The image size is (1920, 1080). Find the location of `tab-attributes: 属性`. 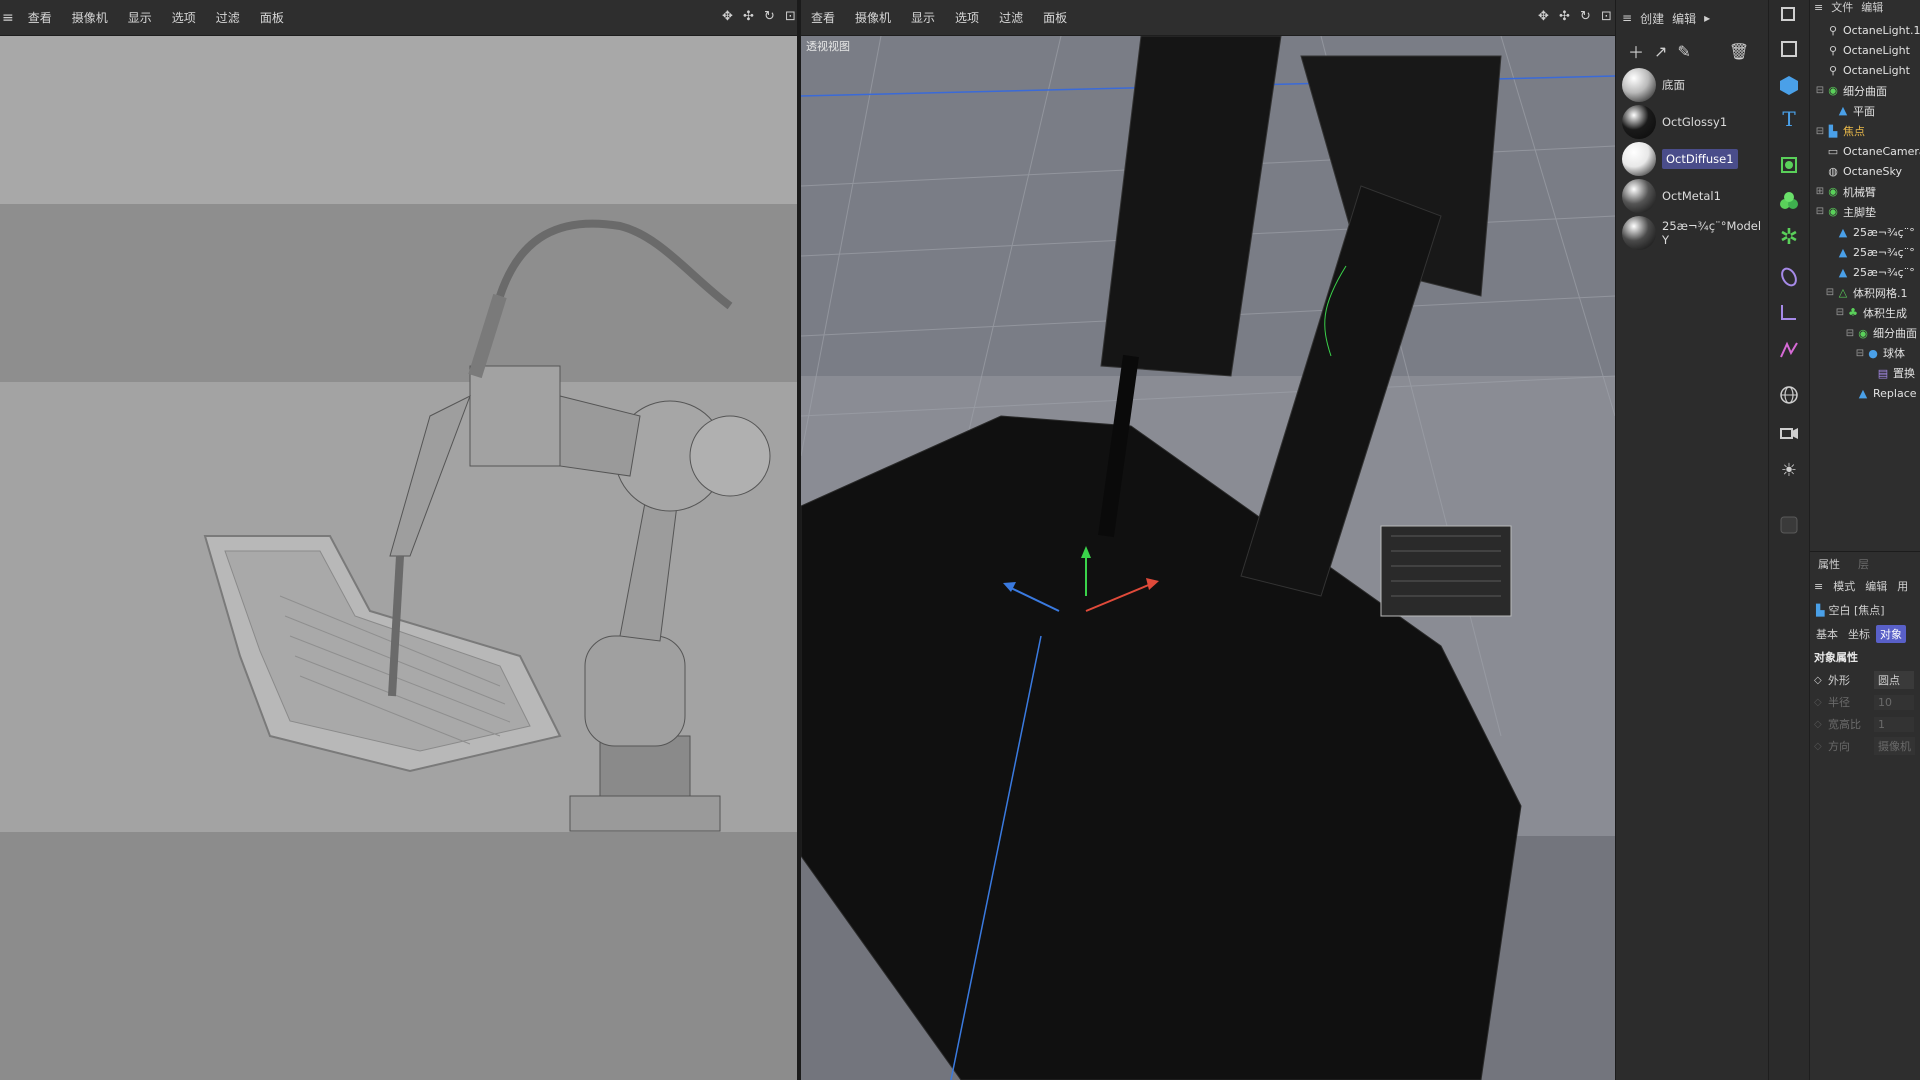

tab-attributes: 属性 is located at coordinates (1829, 564).